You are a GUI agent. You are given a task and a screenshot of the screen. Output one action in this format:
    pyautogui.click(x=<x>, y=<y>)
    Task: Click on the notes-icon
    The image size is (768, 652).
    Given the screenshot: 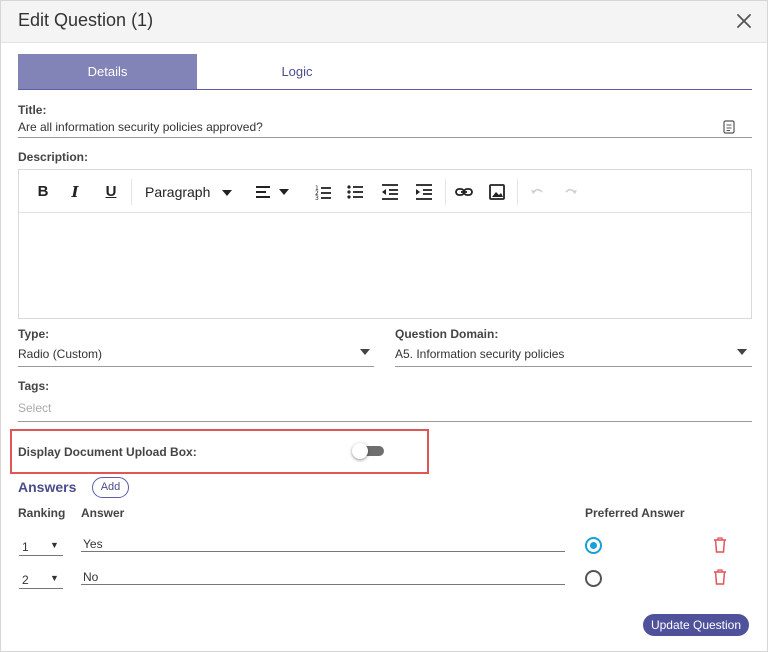 What is the action you would take?
    pyautogui.click(x=729, y=127)
    